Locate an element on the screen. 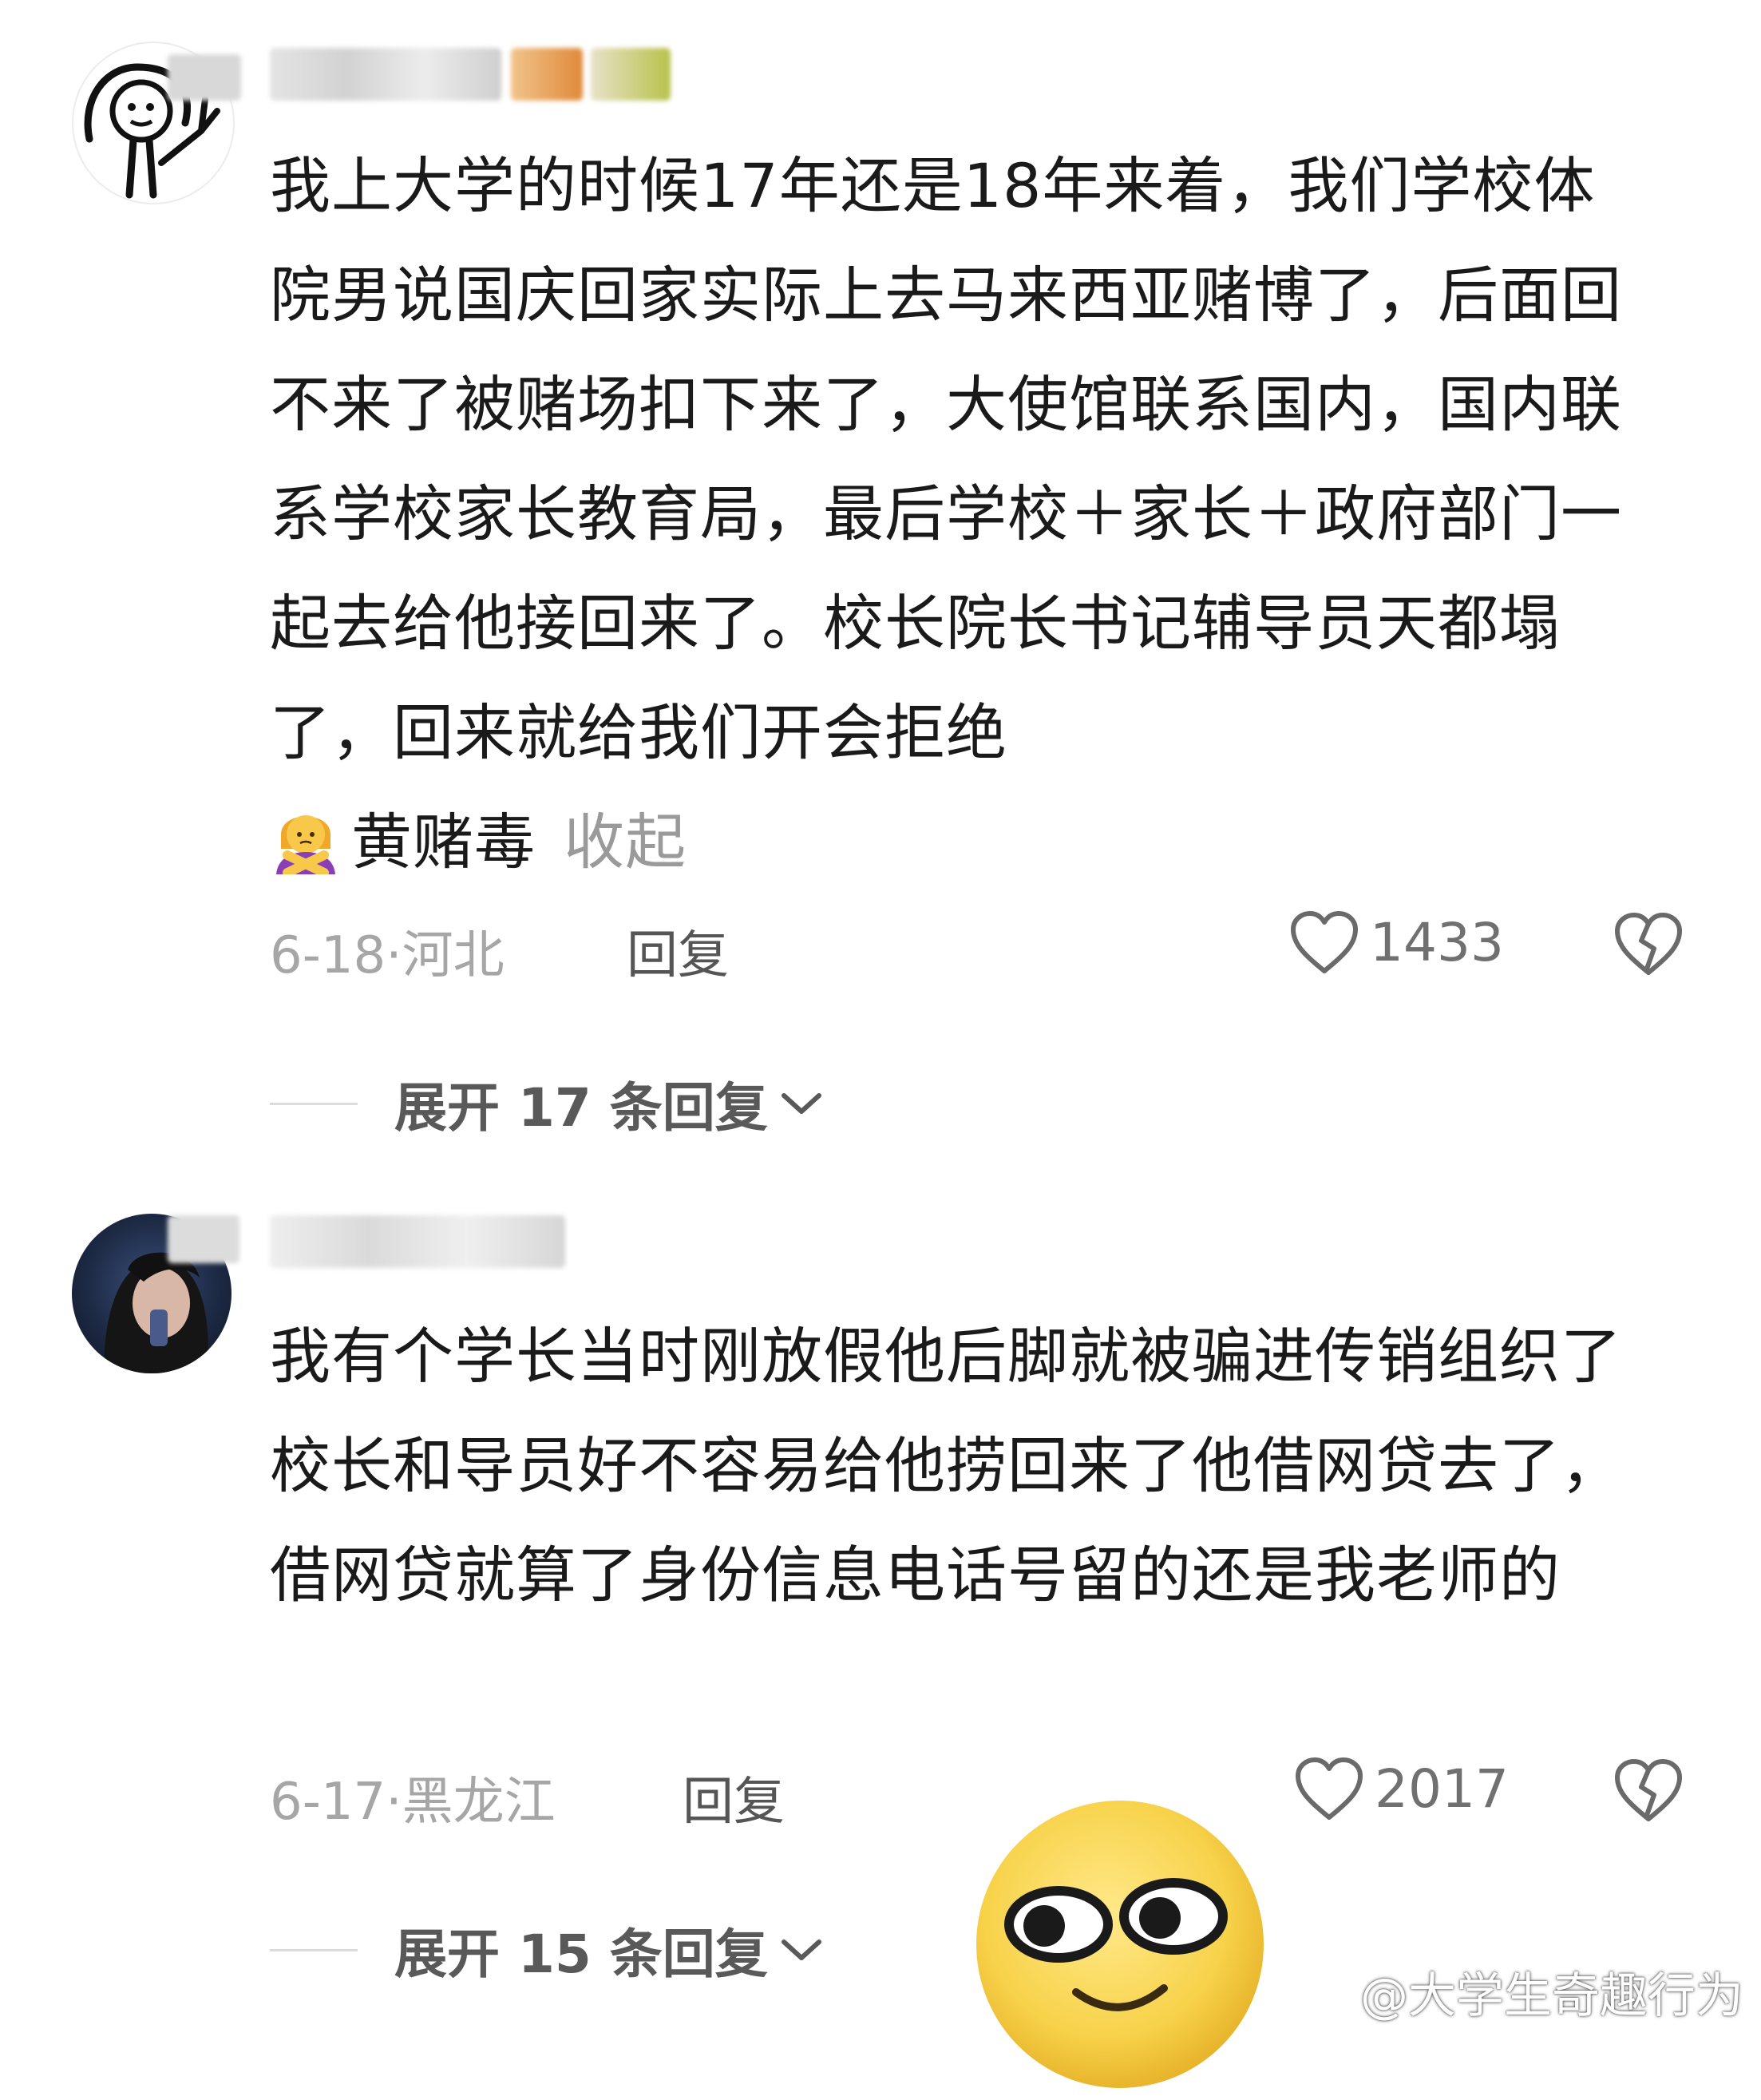 This screenshot has height=2100, width=1761. watermark: @大学生奇趣行为 is located at coordinates (1516, 1992).